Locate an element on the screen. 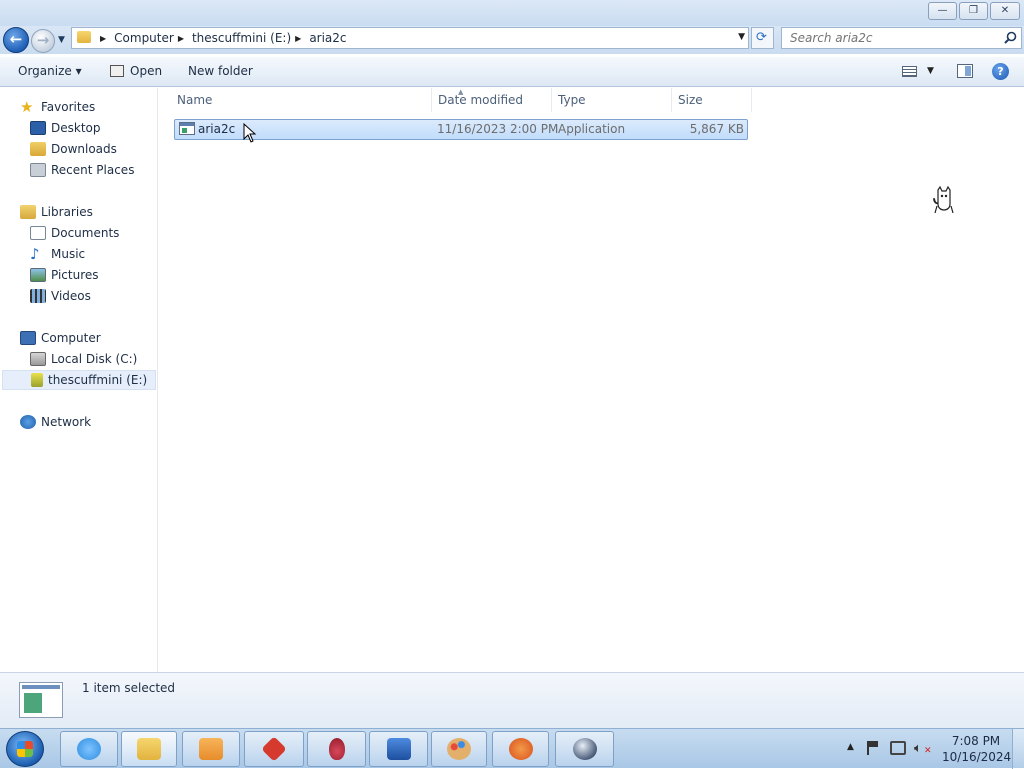 The width and height of the screenshot is (1024, 769). refresh-icon: ⟳ is located at coordinates (761, 37).